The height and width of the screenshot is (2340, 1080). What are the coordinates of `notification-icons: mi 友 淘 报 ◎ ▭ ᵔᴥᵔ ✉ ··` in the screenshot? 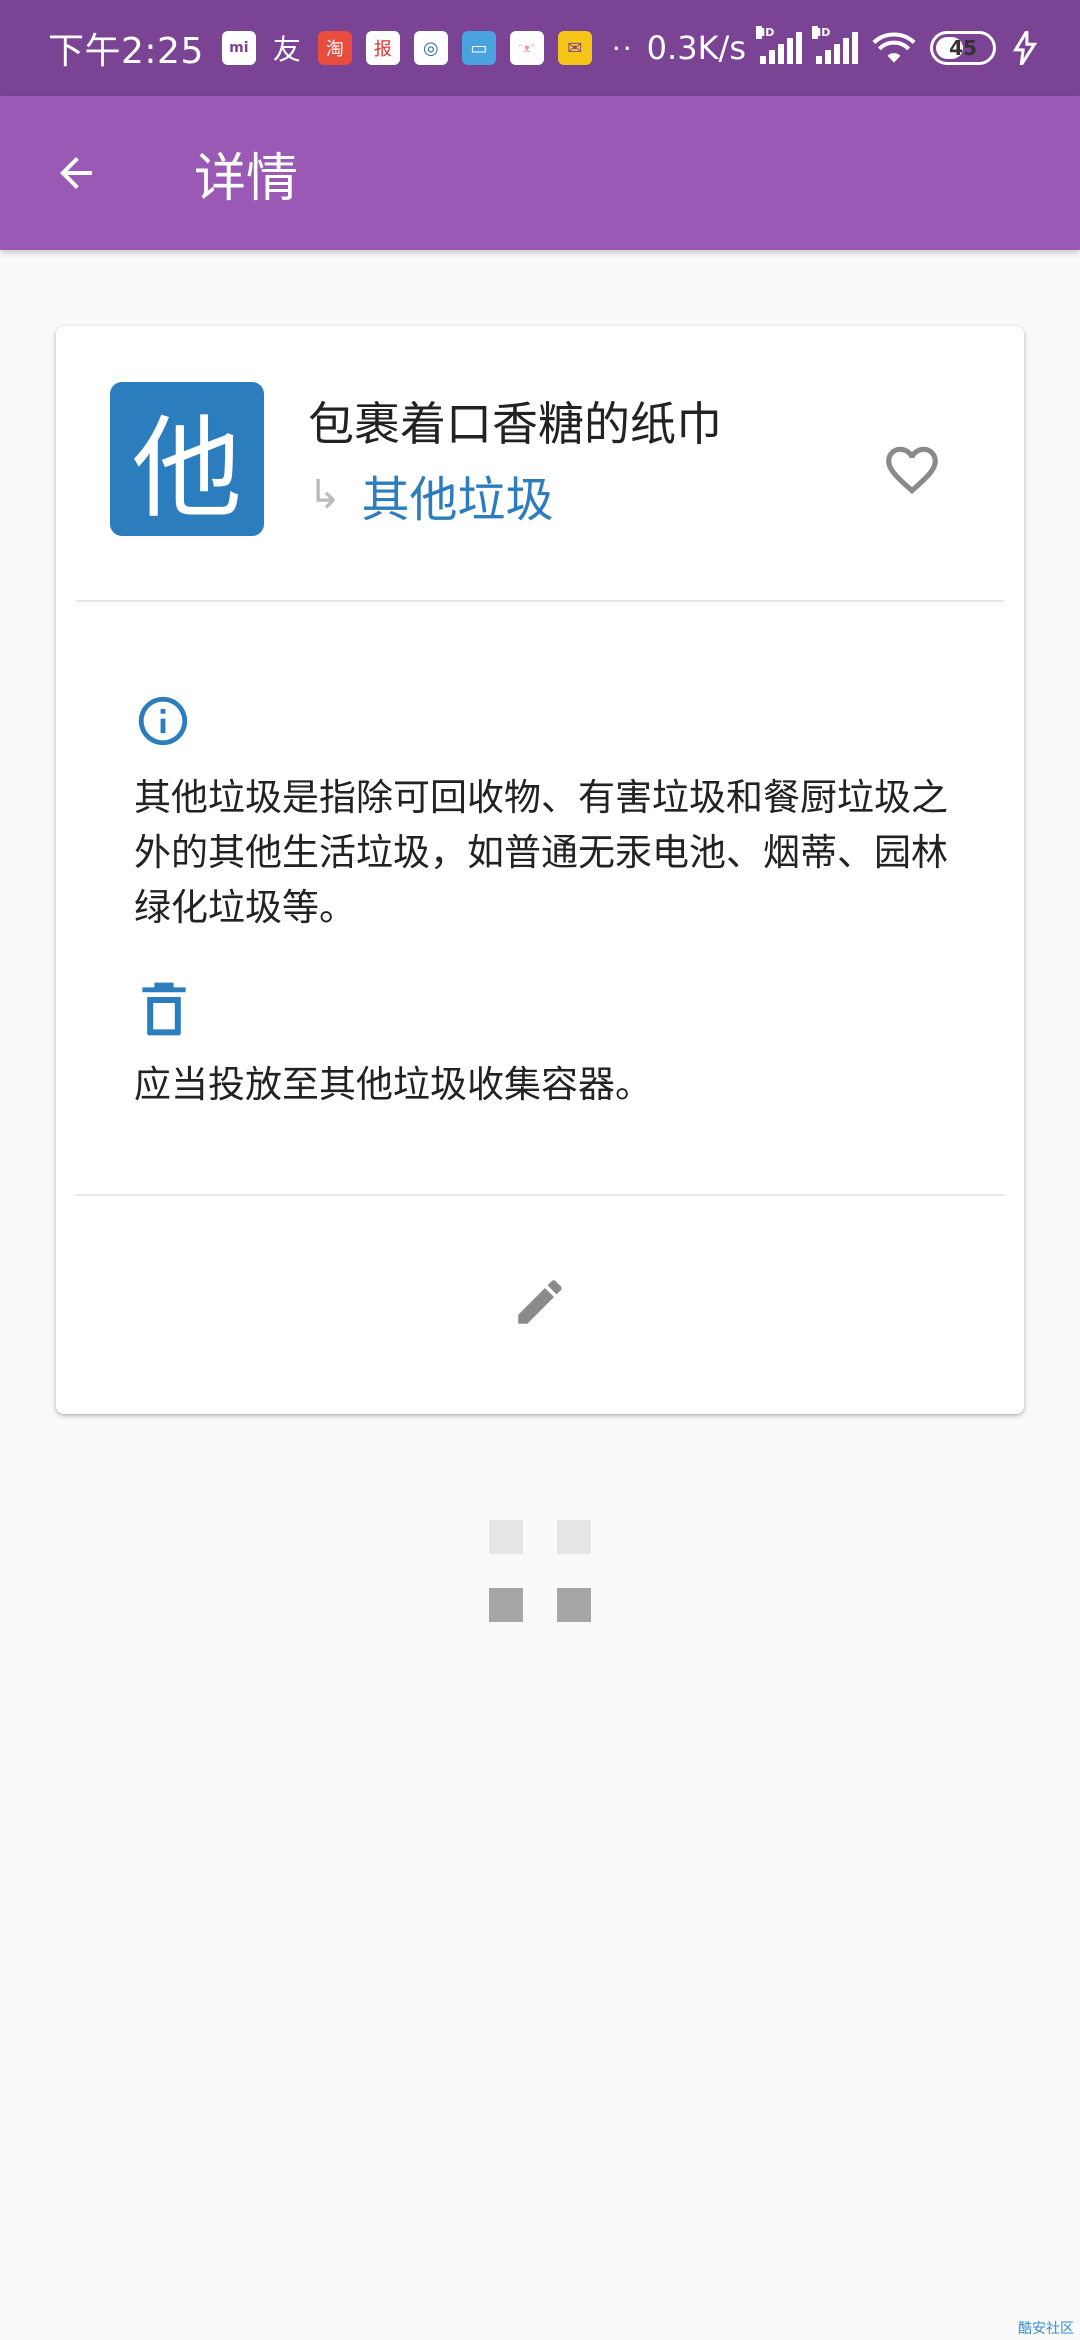 It's located at (427, 48).